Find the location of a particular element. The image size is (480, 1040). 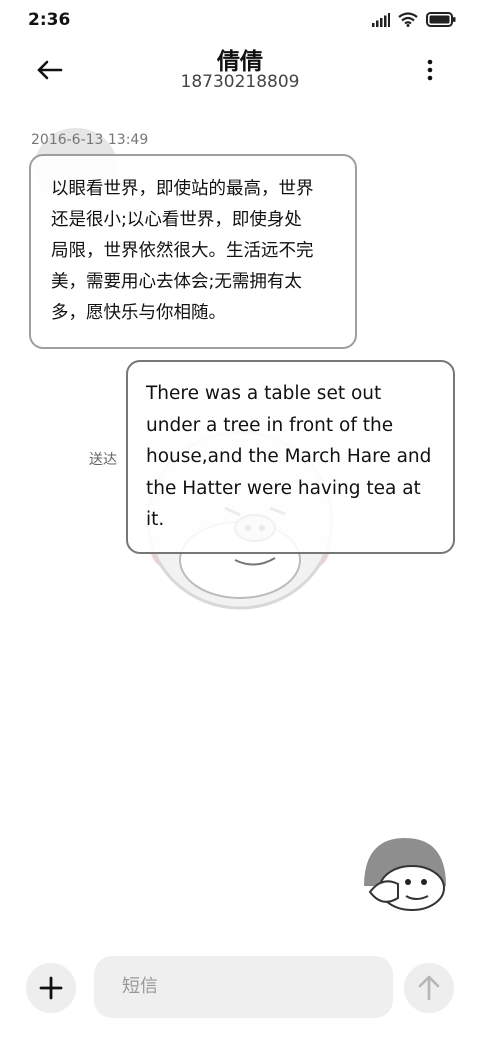

status-time: 2:36 is located at coordinates (49, 20).